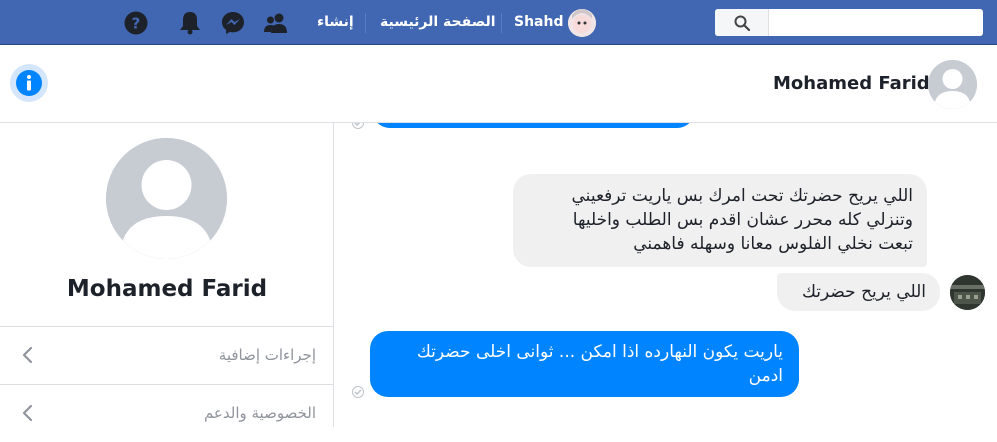 The height and width of the screenshot is (442, 997). I want to click on privacy-support-row: الخصوصية والدعم, so click(167, 413).